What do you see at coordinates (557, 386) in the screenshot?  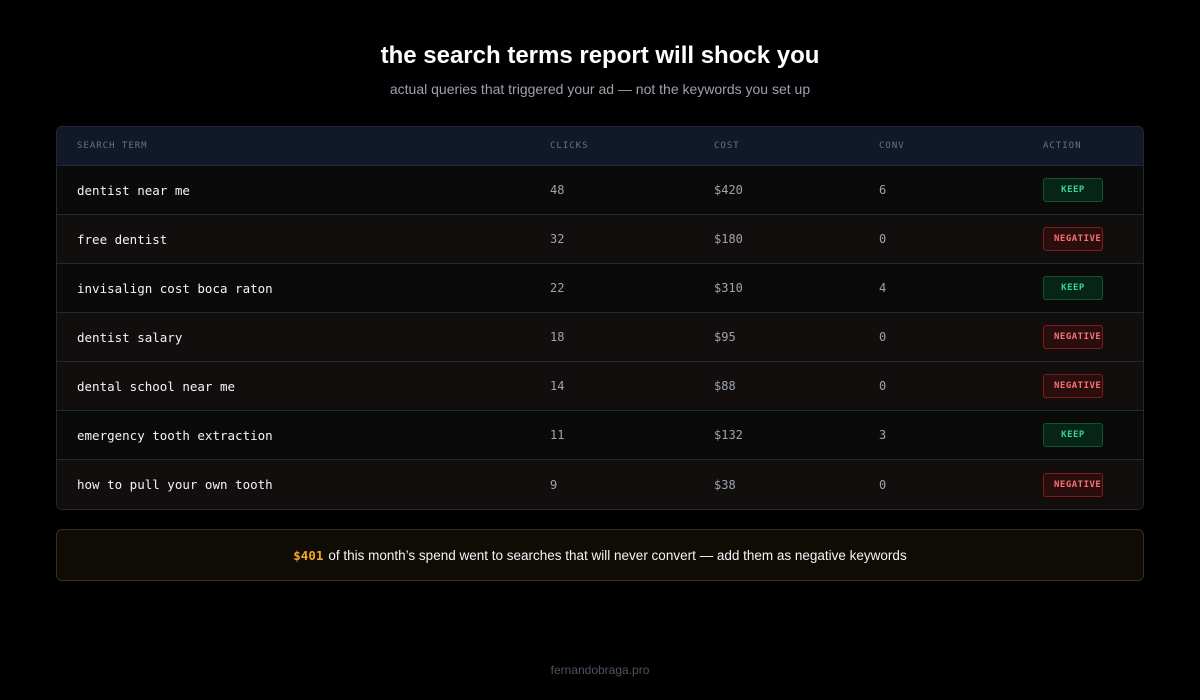 I see `clicks-cell: 14` at bounding box center [557, 386].